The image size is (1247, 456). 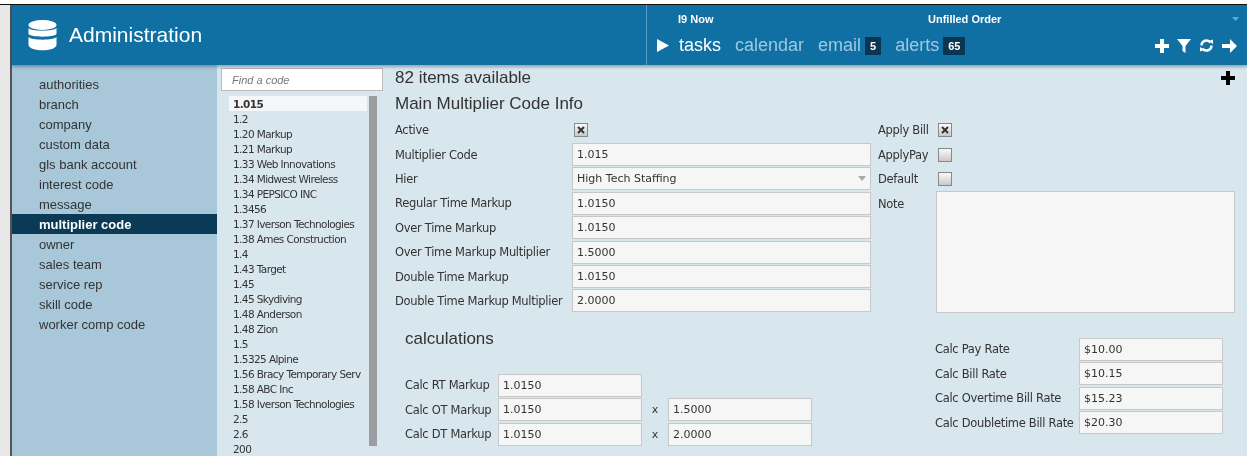 What do you see at coordinates (1151, 374) in the screenshot?
I see `text-field: $10.15` at bounding box center [1151, 374].